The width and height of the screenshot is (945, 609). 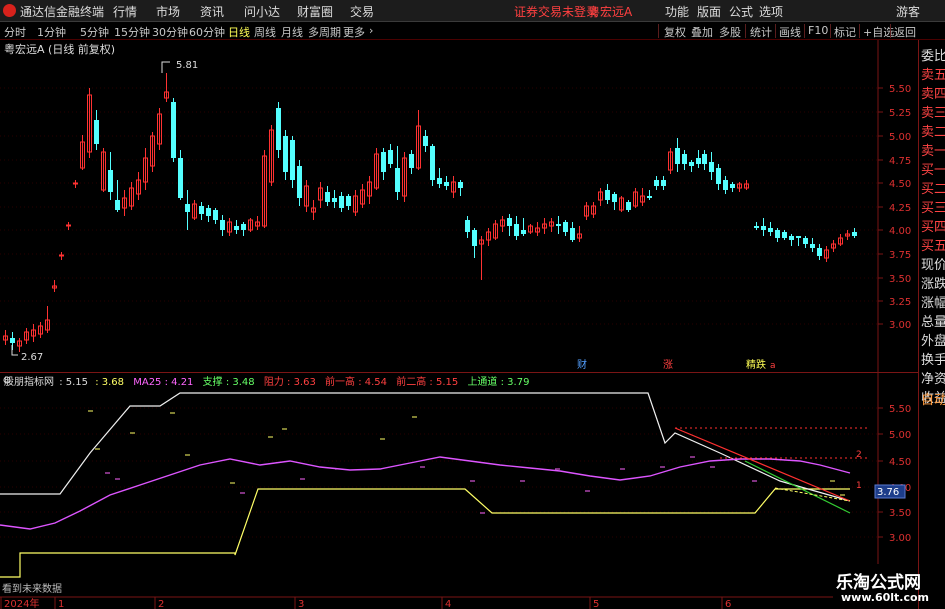 I want to click on price-tick-label: 4.00, so click(x=900, y=231).